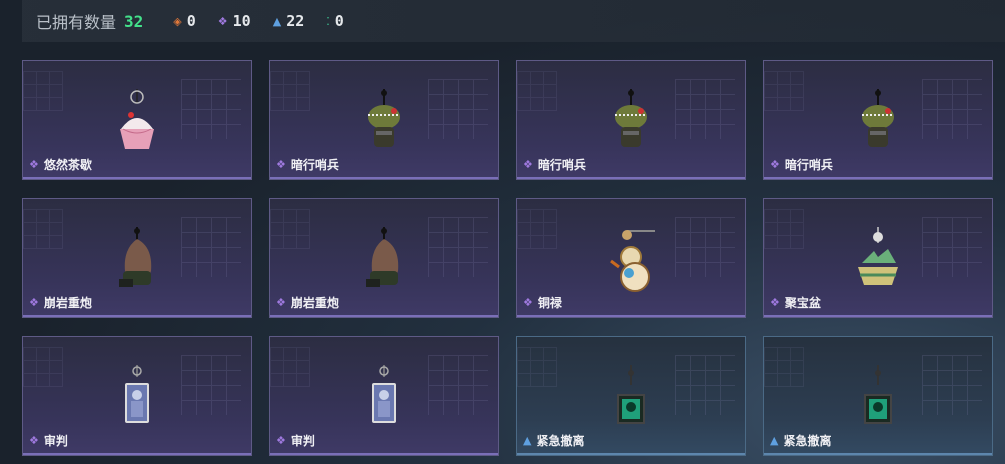 This screenshot has width=1005, height=464. Describe the element at coordinates (631, 258) in the screenshot. I see `charm-card: ❖ 铜禄` at that location.